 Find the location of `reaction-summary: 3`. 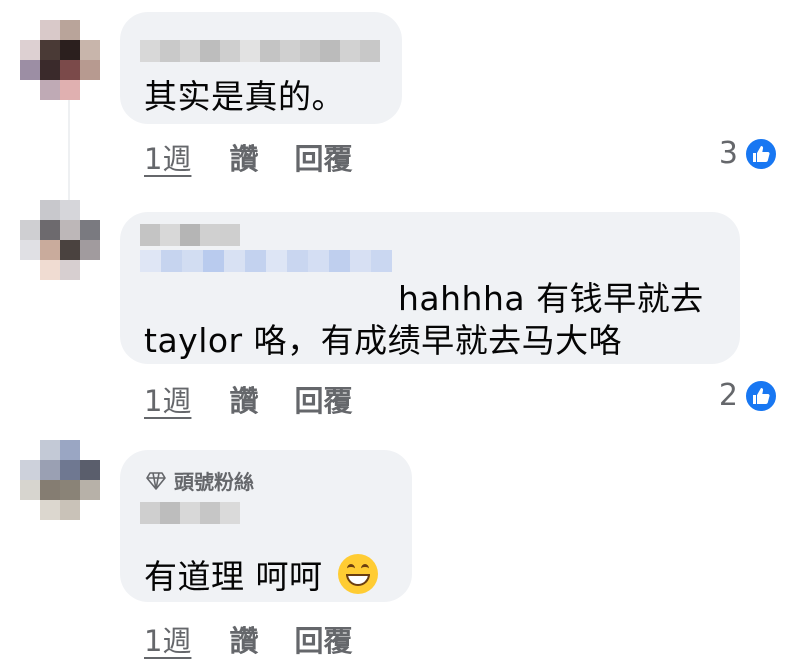

reaction-summary: 3 is located at coordinates (748, 153).